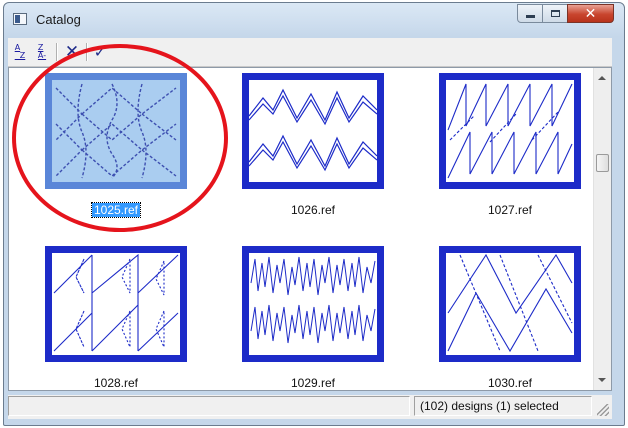 The height and width of the screenshot is (428, 628). I want to click on delete-x-icon: ✕, so click(72, 51).